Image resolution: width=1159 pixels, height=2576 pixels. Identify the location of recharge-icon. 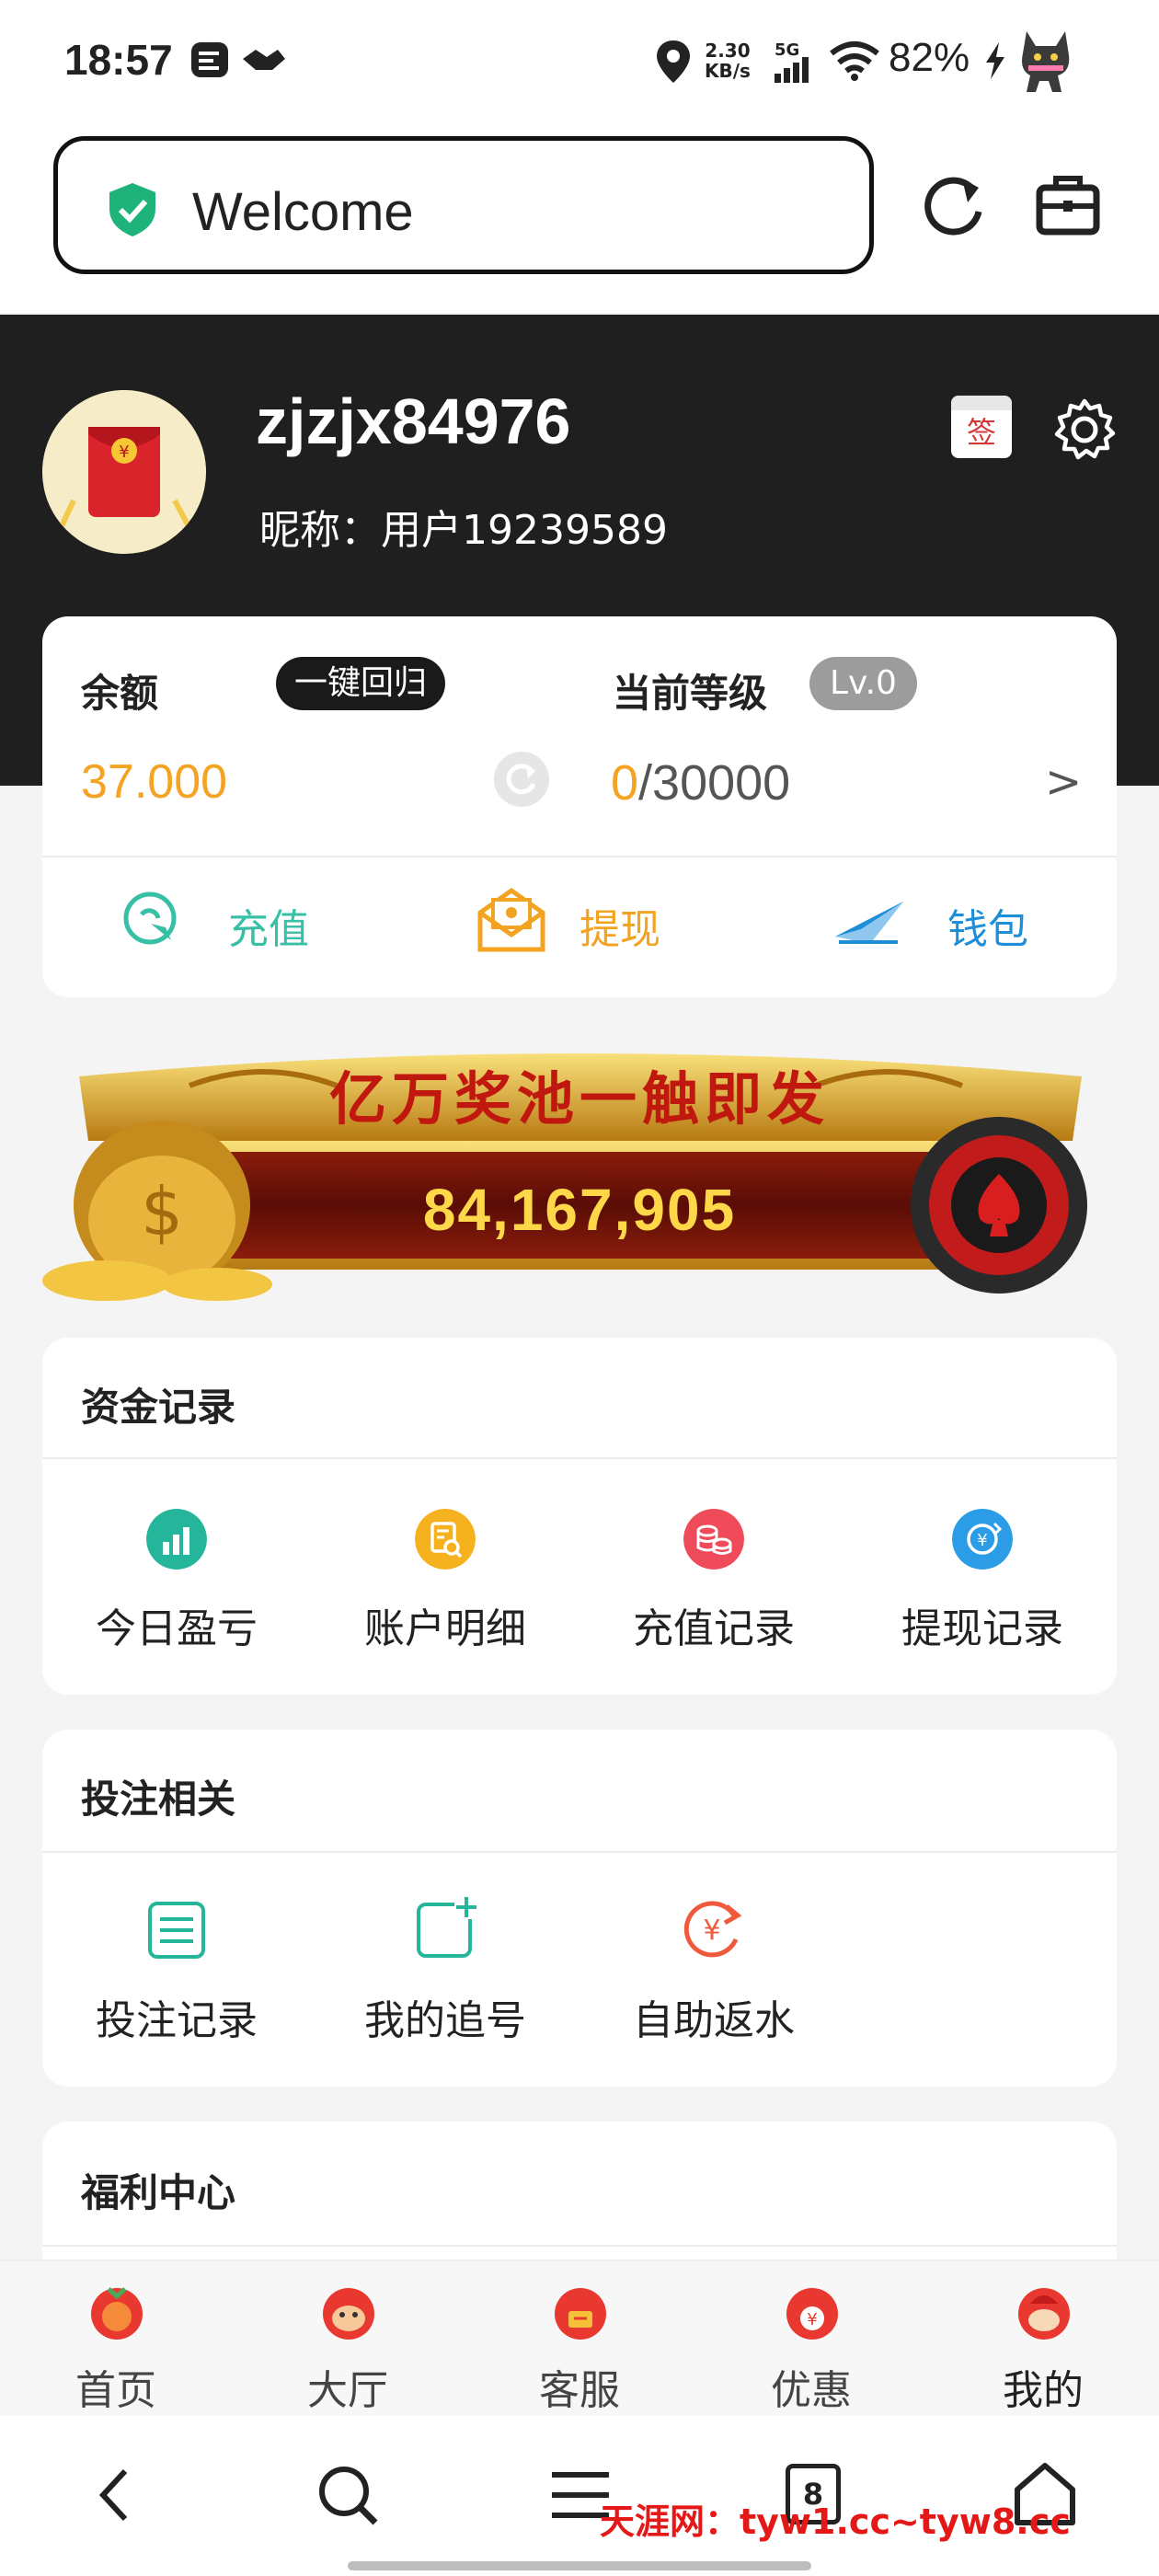
(150, 918).